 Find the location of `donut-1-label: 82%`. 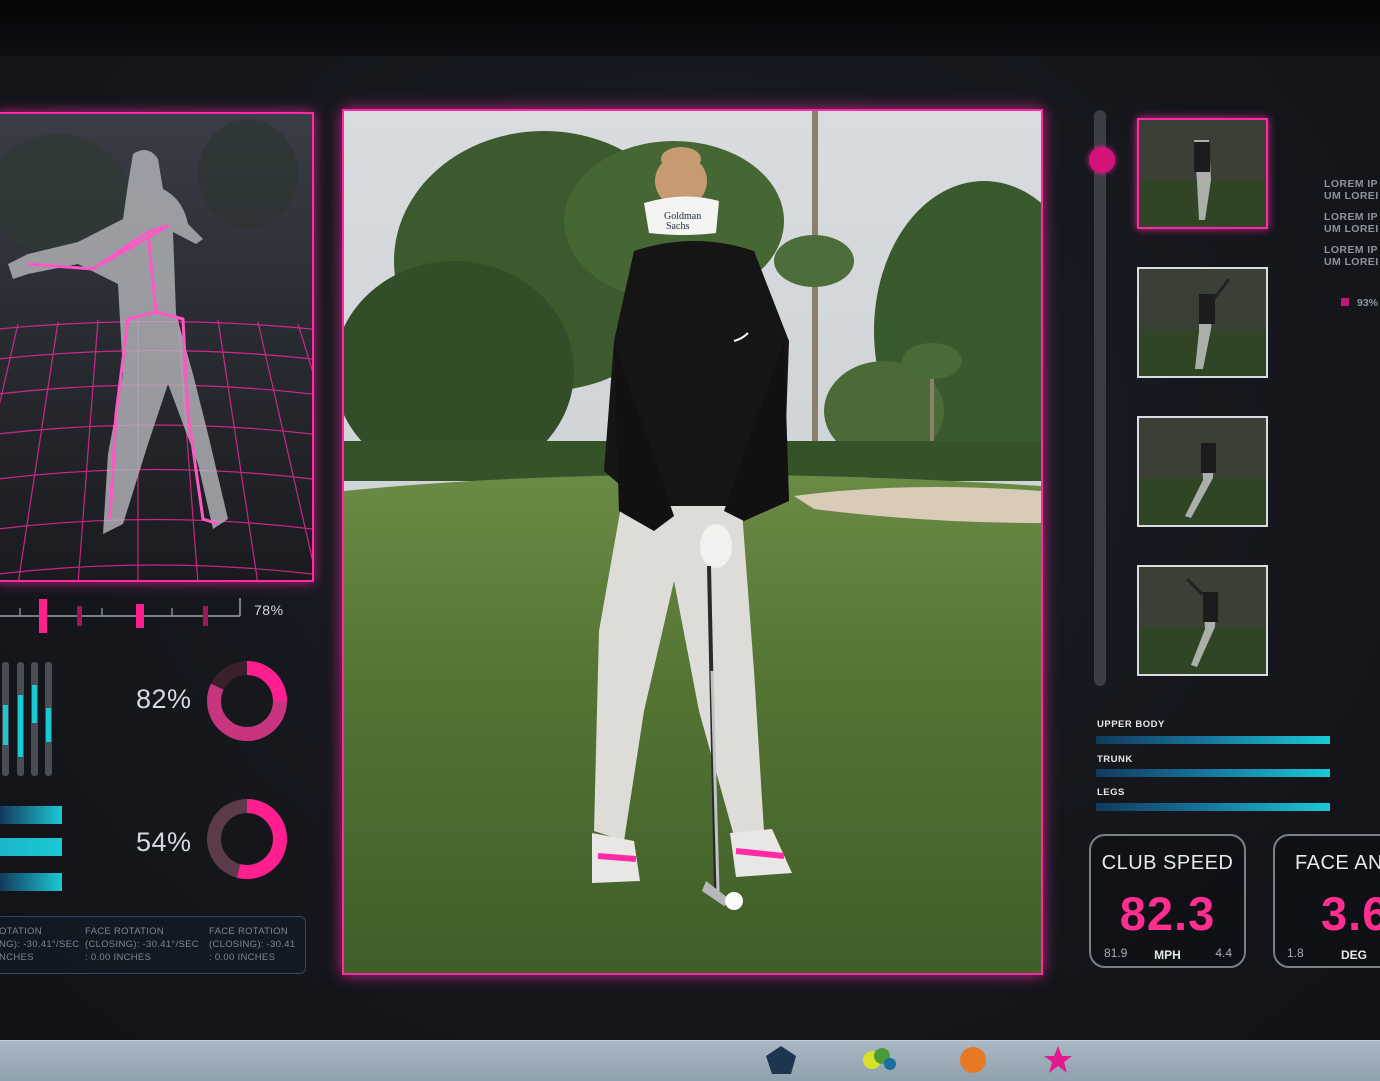

donut-1-label: 82% is located at coordinates (164, 699).